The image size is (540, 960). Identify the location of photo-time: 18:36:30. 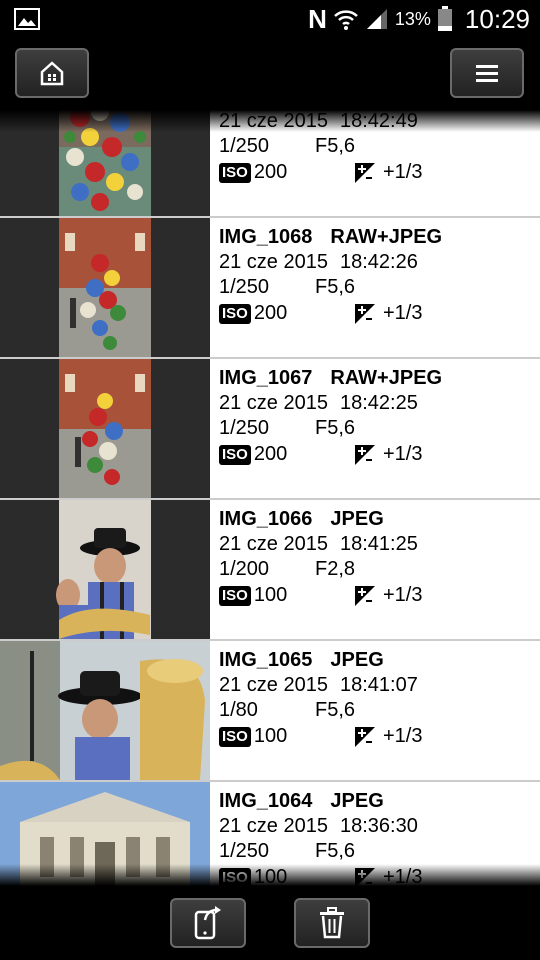
(378, 826).